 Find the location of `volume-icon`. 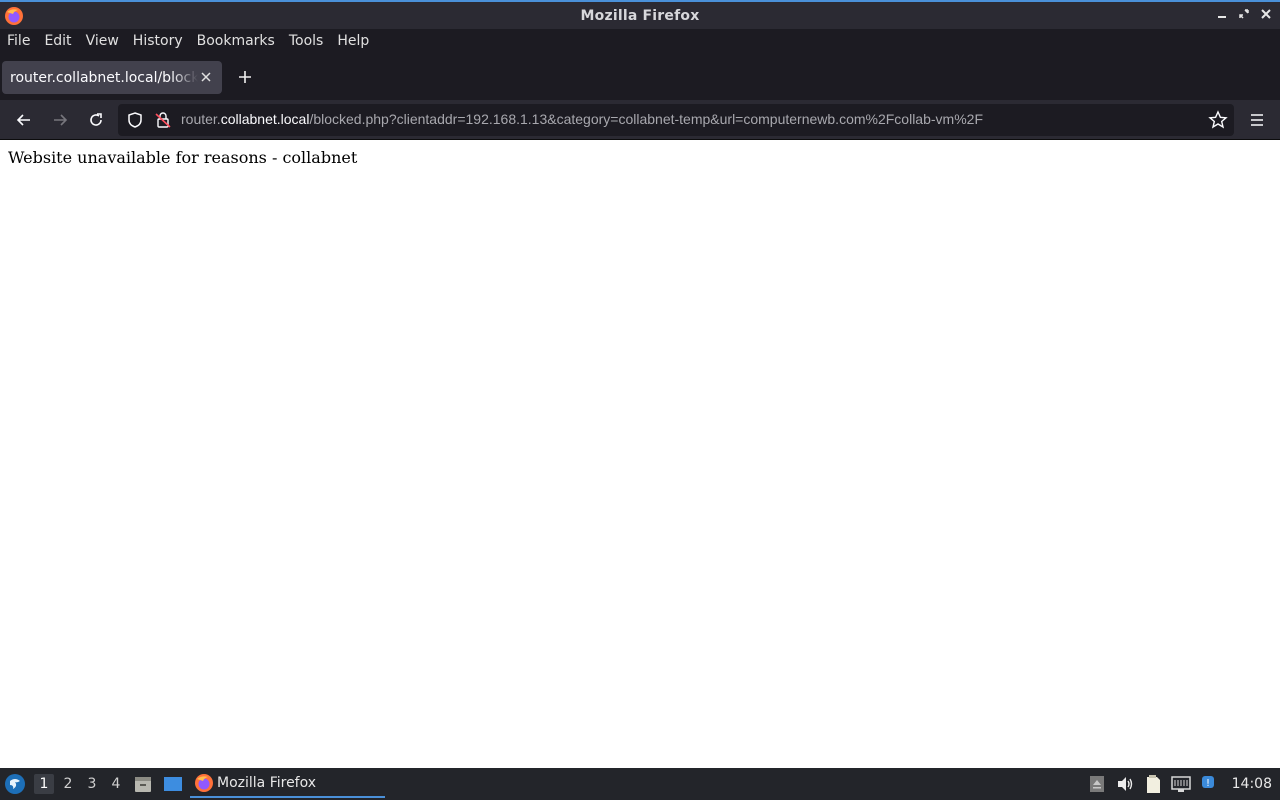

volume-icon is located at coordinates (1125, 784).